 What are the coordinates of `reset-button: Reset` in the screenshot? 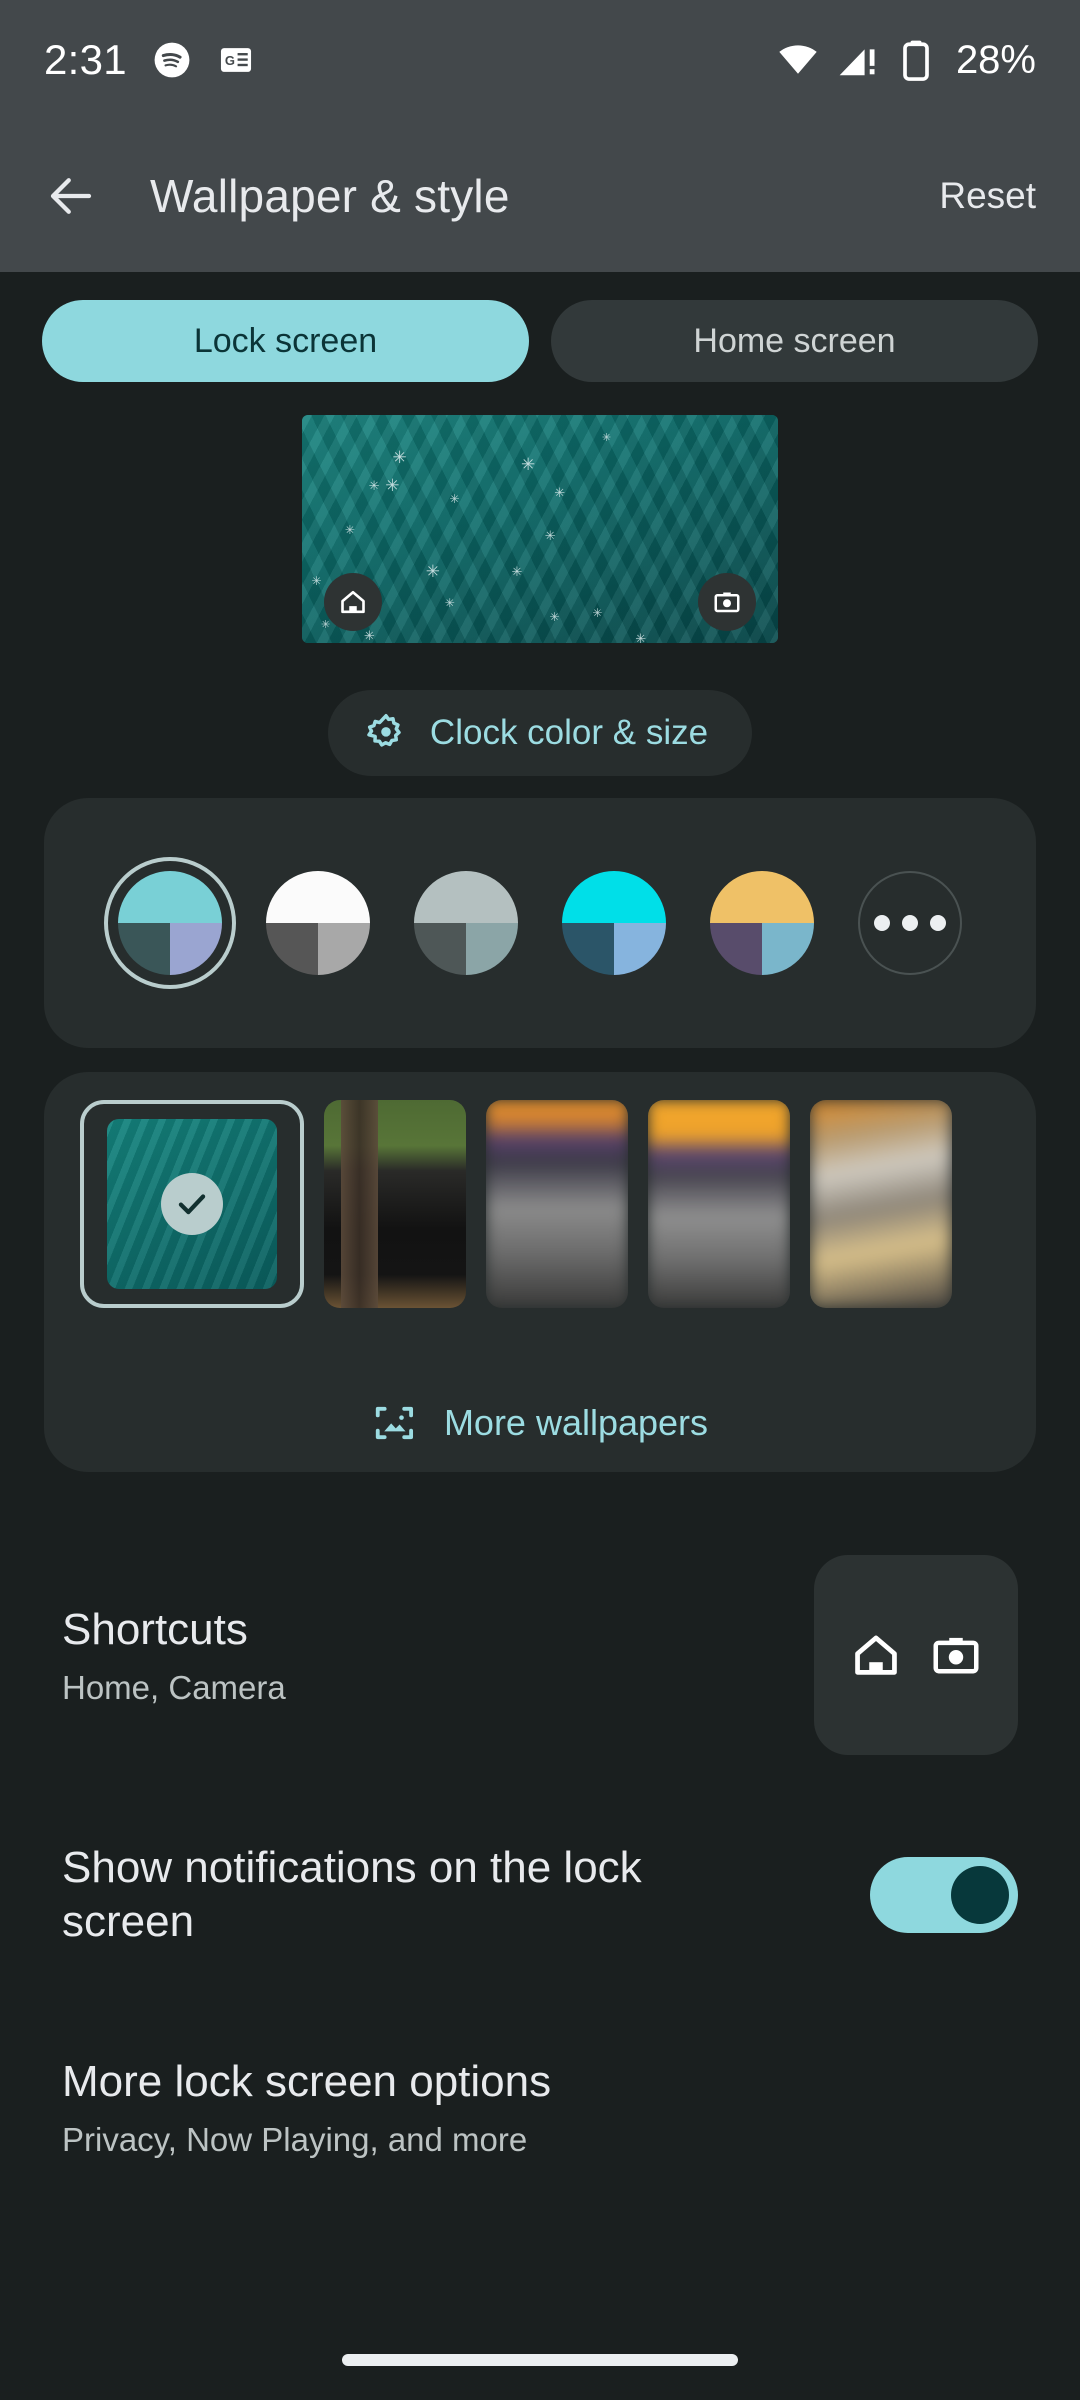 It's located at (987, 196).